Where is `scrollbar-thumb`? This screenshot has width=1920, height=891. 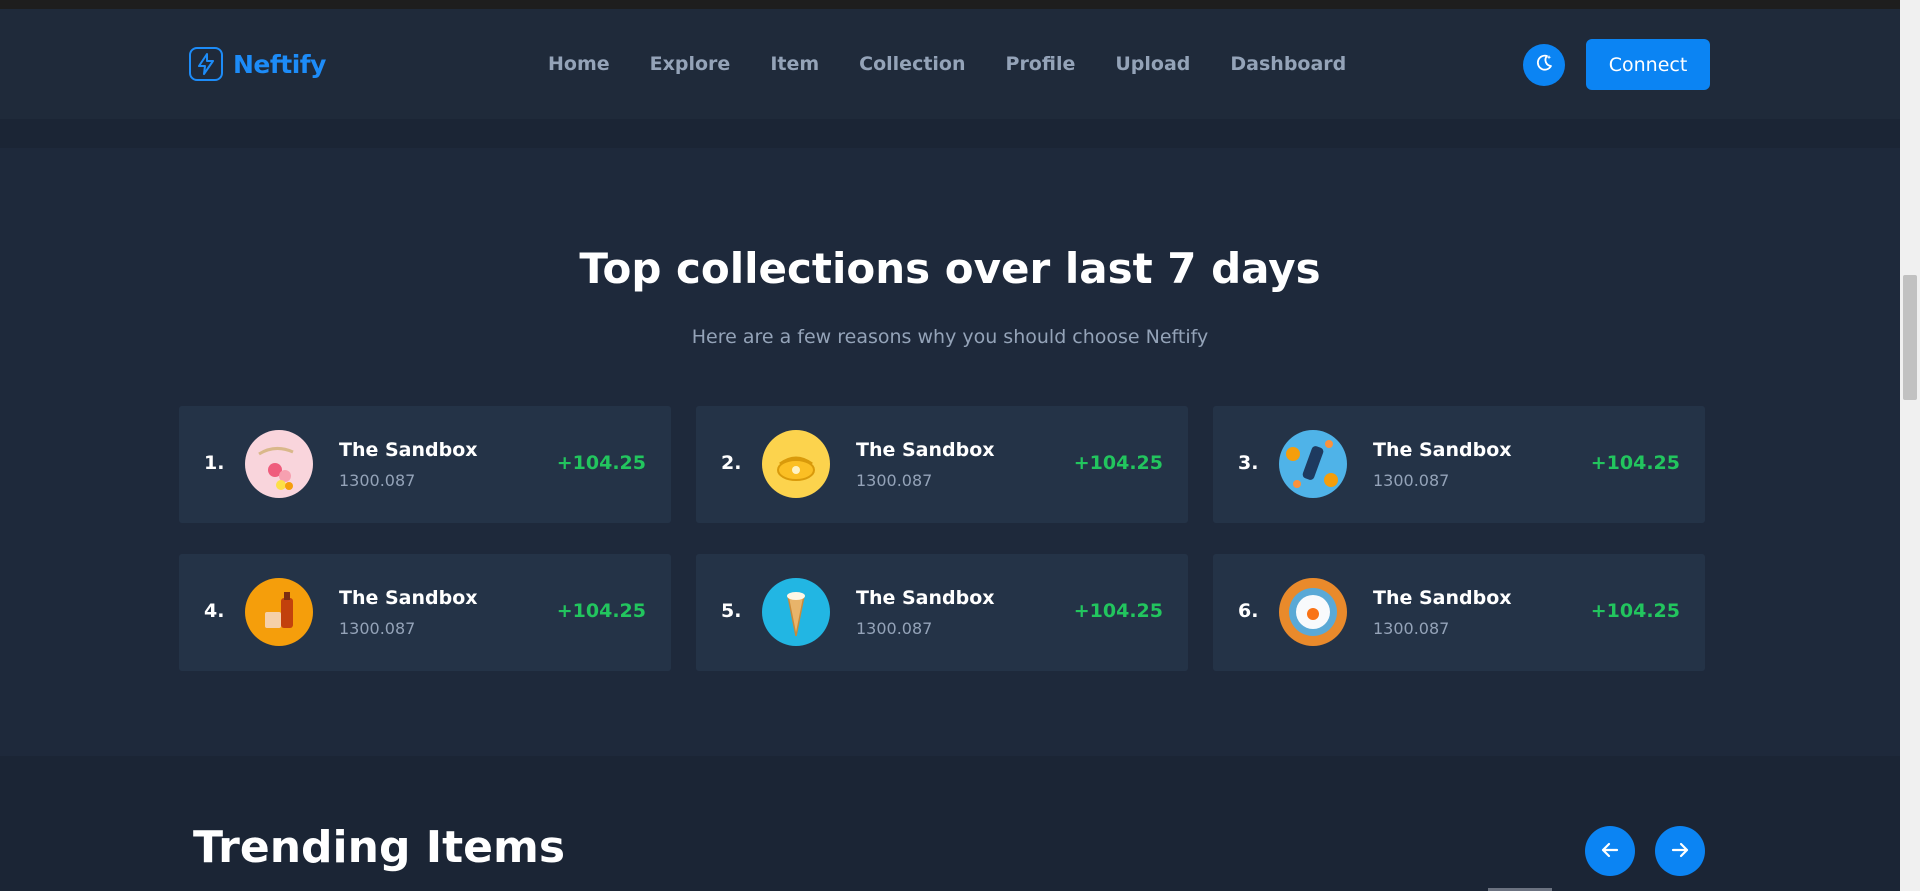
scrollbar-thumb is located at coordinates (1910, 337).